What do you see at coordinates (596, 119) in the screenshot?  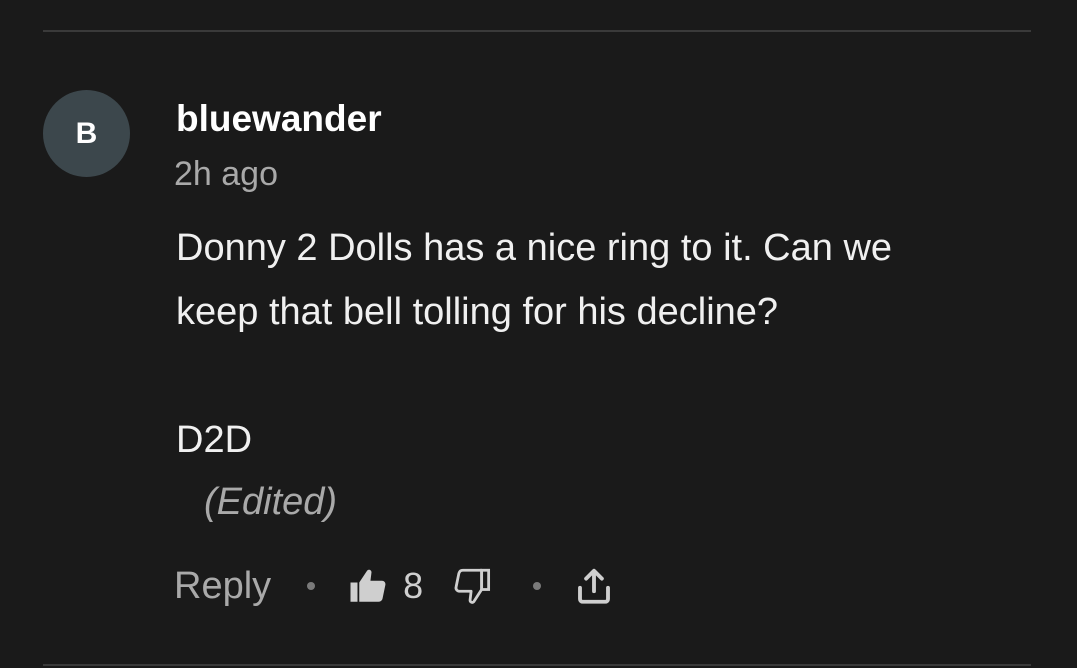 I see `username: bluewander` at bounding box center [596, 119].